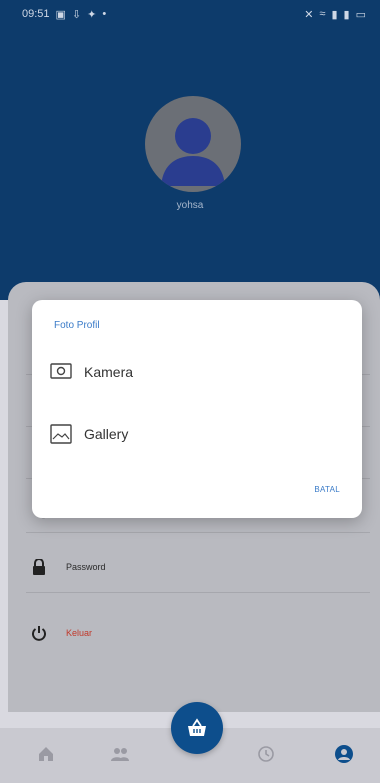 This screenshot has height=783, width=380. What do you see at coordinates (89, 434) in the screenshot?
I see `gallery-option: Gallery` at bounding box center [89, 434].